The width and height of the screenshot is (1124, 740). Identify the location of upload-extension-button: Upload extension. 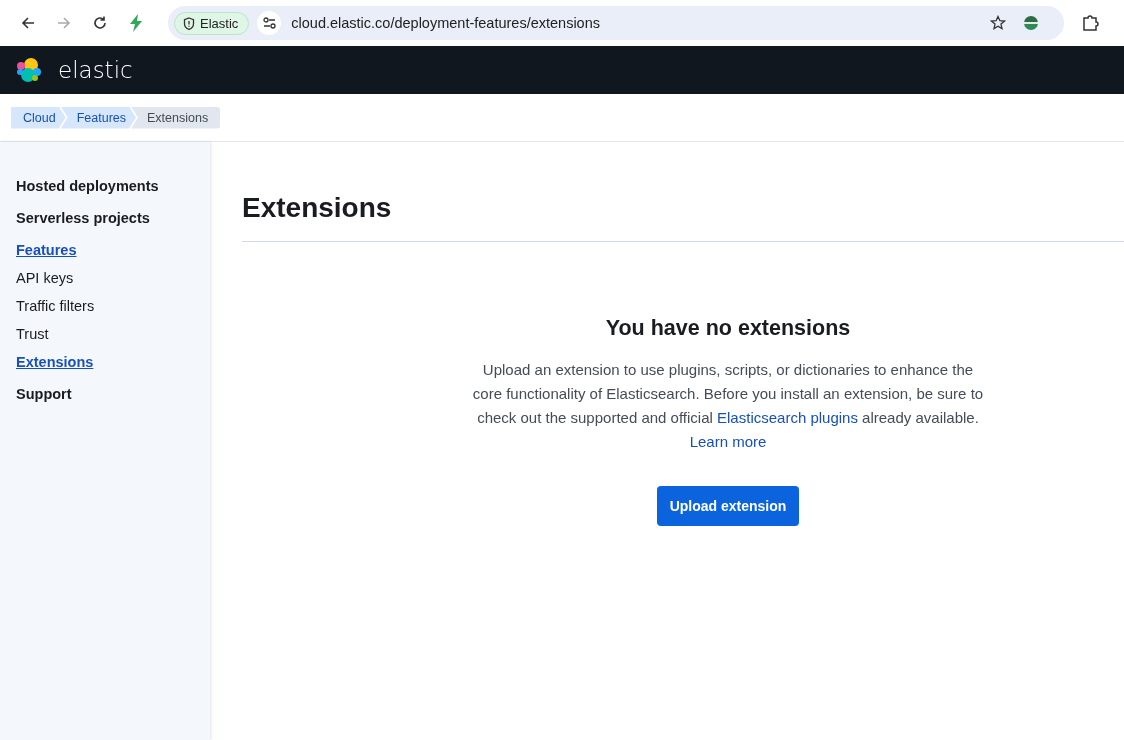
(728, 506).